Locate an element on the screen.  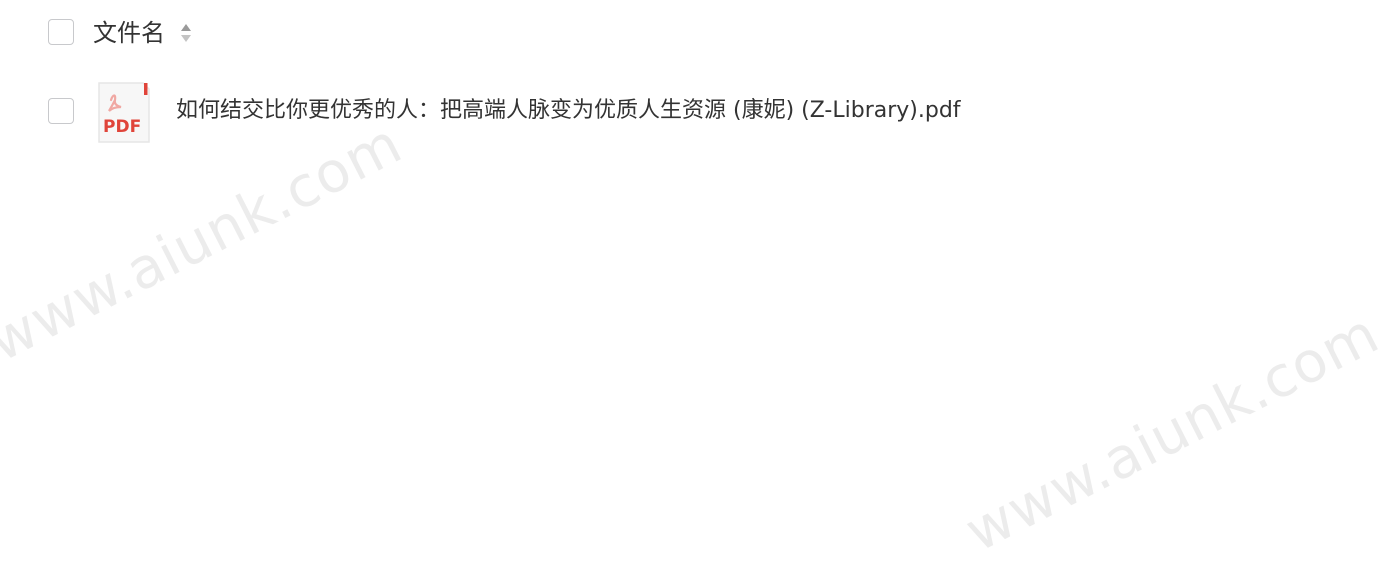
sort-icon is located at coordinates (186, 33).